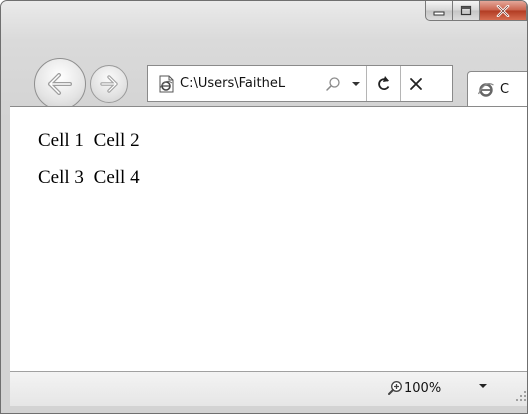 This screenshot has width=528, height=414. I want to click on maximize-button, so click(466, 11).